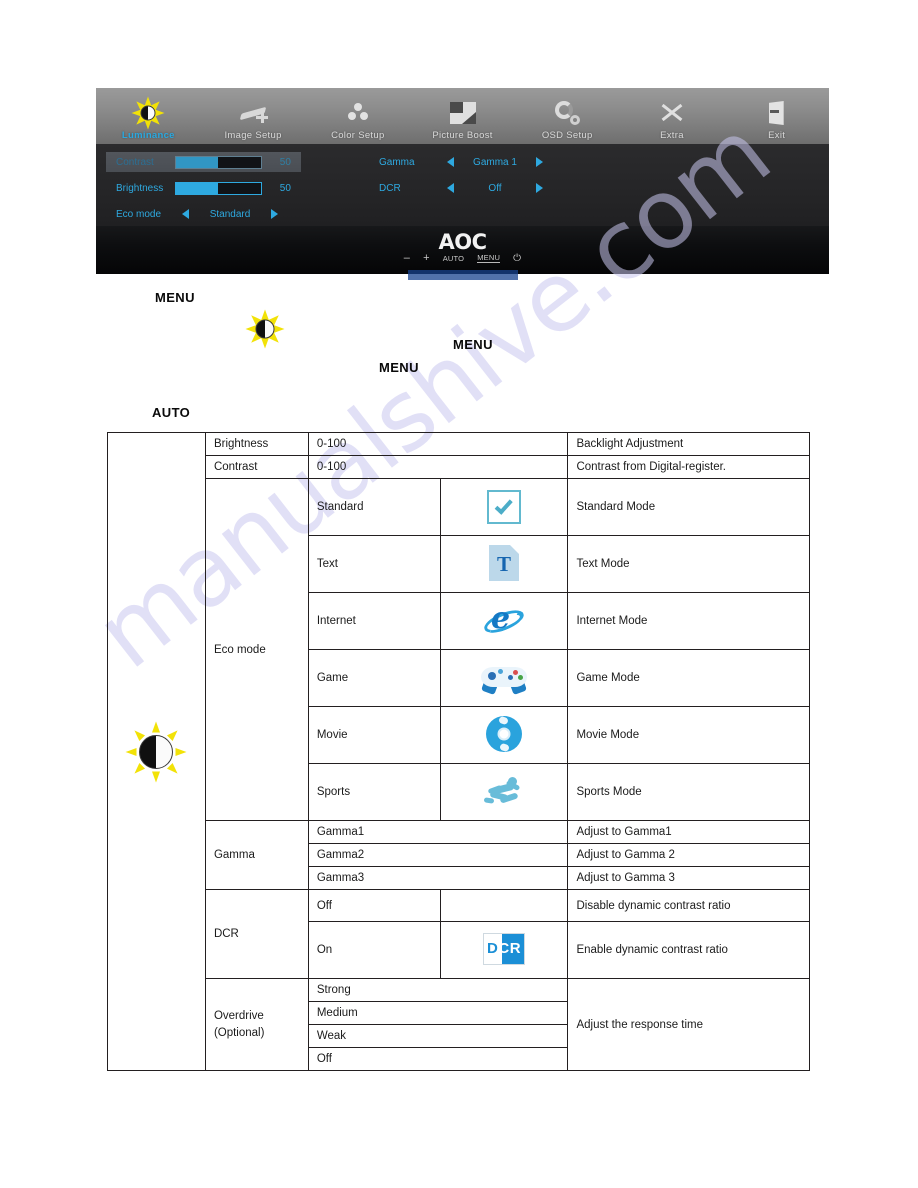 The width and height of the screenshot is (918, 1188). I want to click on osd-contrast-row: Contrast 50, so click(203, 162).